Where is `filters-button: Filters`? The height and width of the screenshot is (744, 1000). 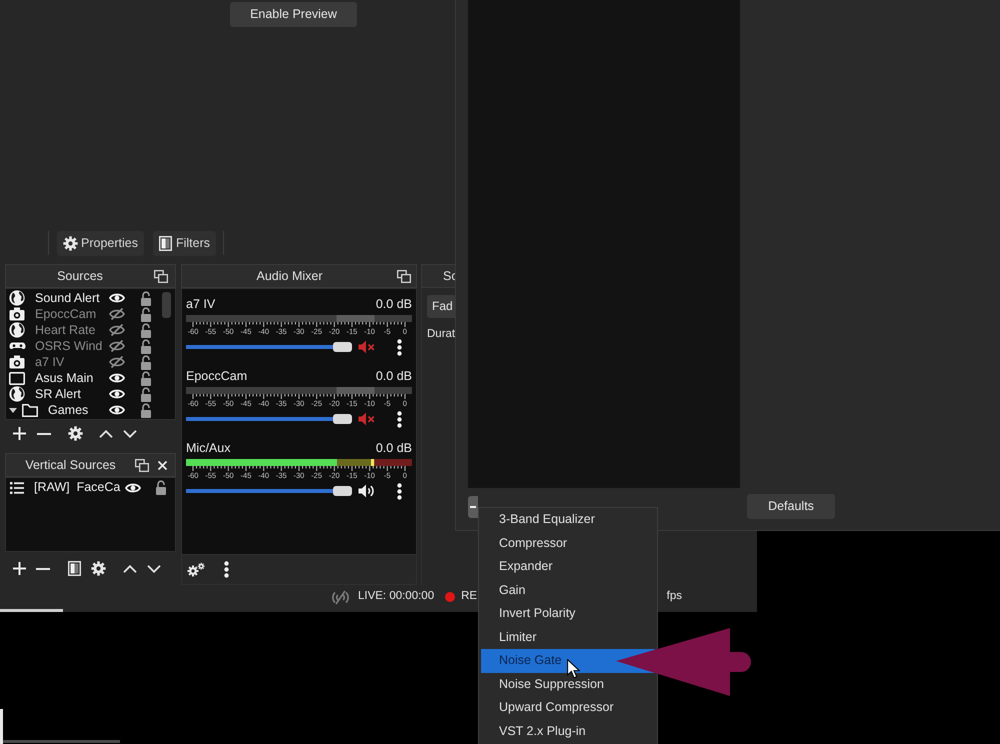 filters-button: Filters is located at coordinates (184, 243).